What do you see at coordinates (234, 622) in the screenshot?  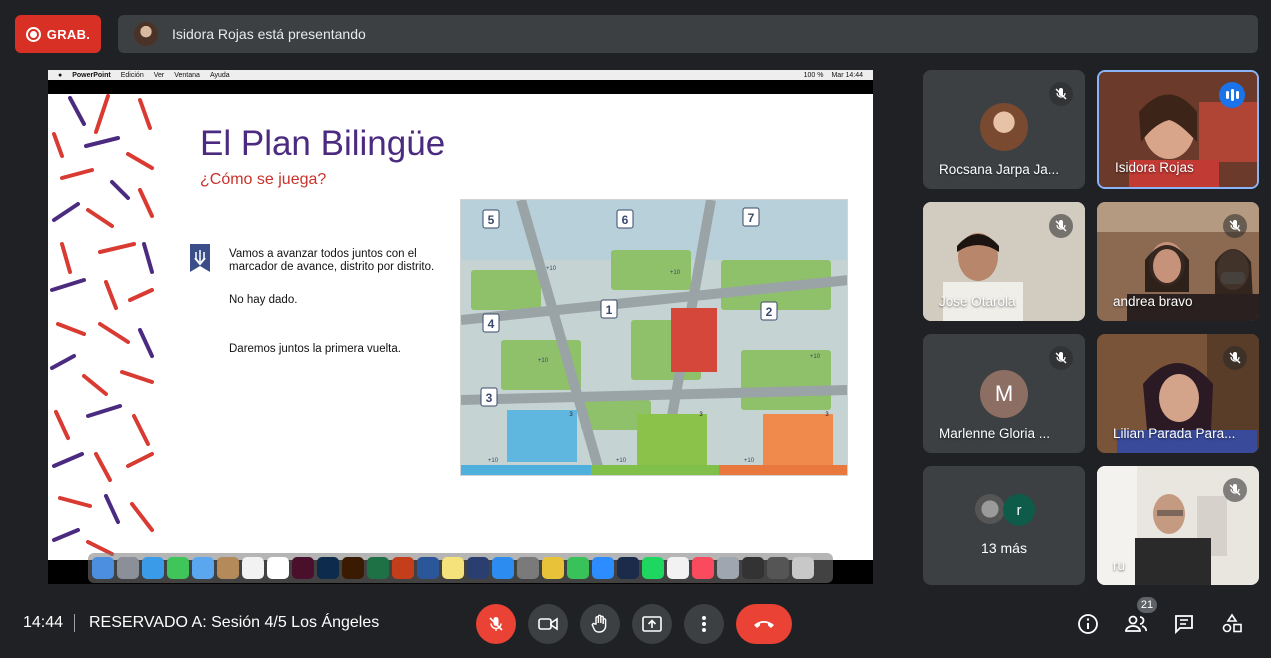 I see `meeting-title: RESERVADO A: Sesión 4/5 Los Ángeles` at bounding box center [234, 622].